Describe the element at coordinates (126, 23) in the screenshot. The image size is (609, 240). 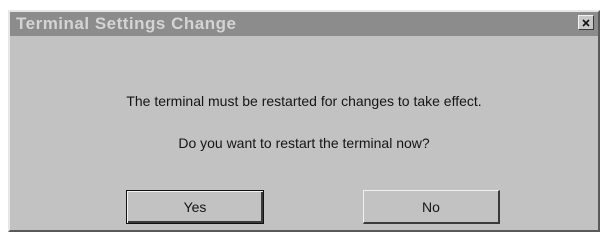
I see `dialog-title: Terminal Settings Change` at that location.